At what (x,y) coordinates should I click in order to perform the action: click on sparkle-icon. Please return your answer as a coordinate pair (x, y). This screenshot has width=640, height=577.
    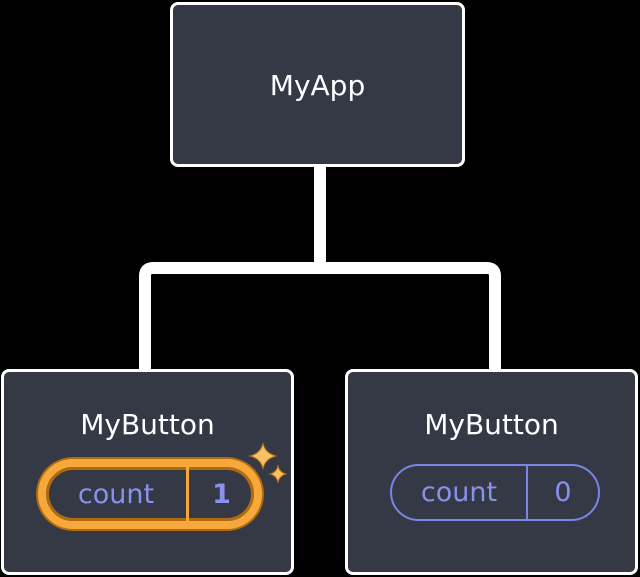
    Looking at the image, I should click on (268, 463).